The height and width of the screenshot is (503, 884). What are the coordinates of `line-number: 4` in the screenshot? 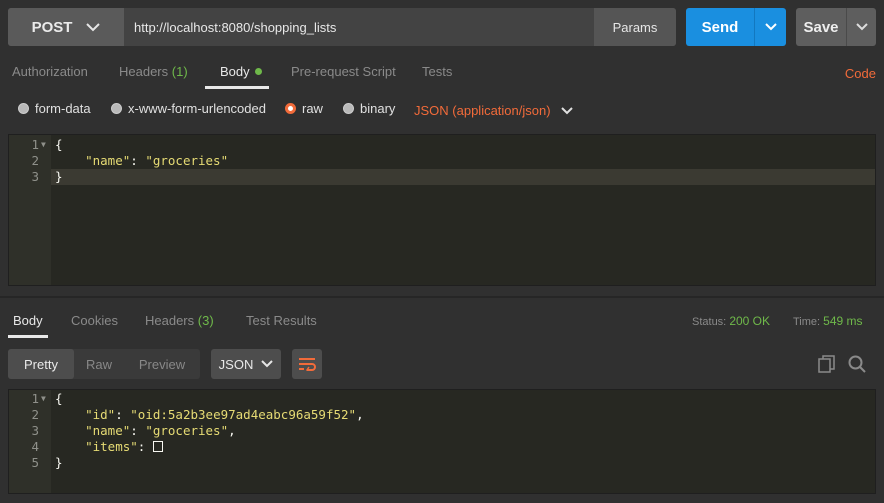 It's located at (35, 446).